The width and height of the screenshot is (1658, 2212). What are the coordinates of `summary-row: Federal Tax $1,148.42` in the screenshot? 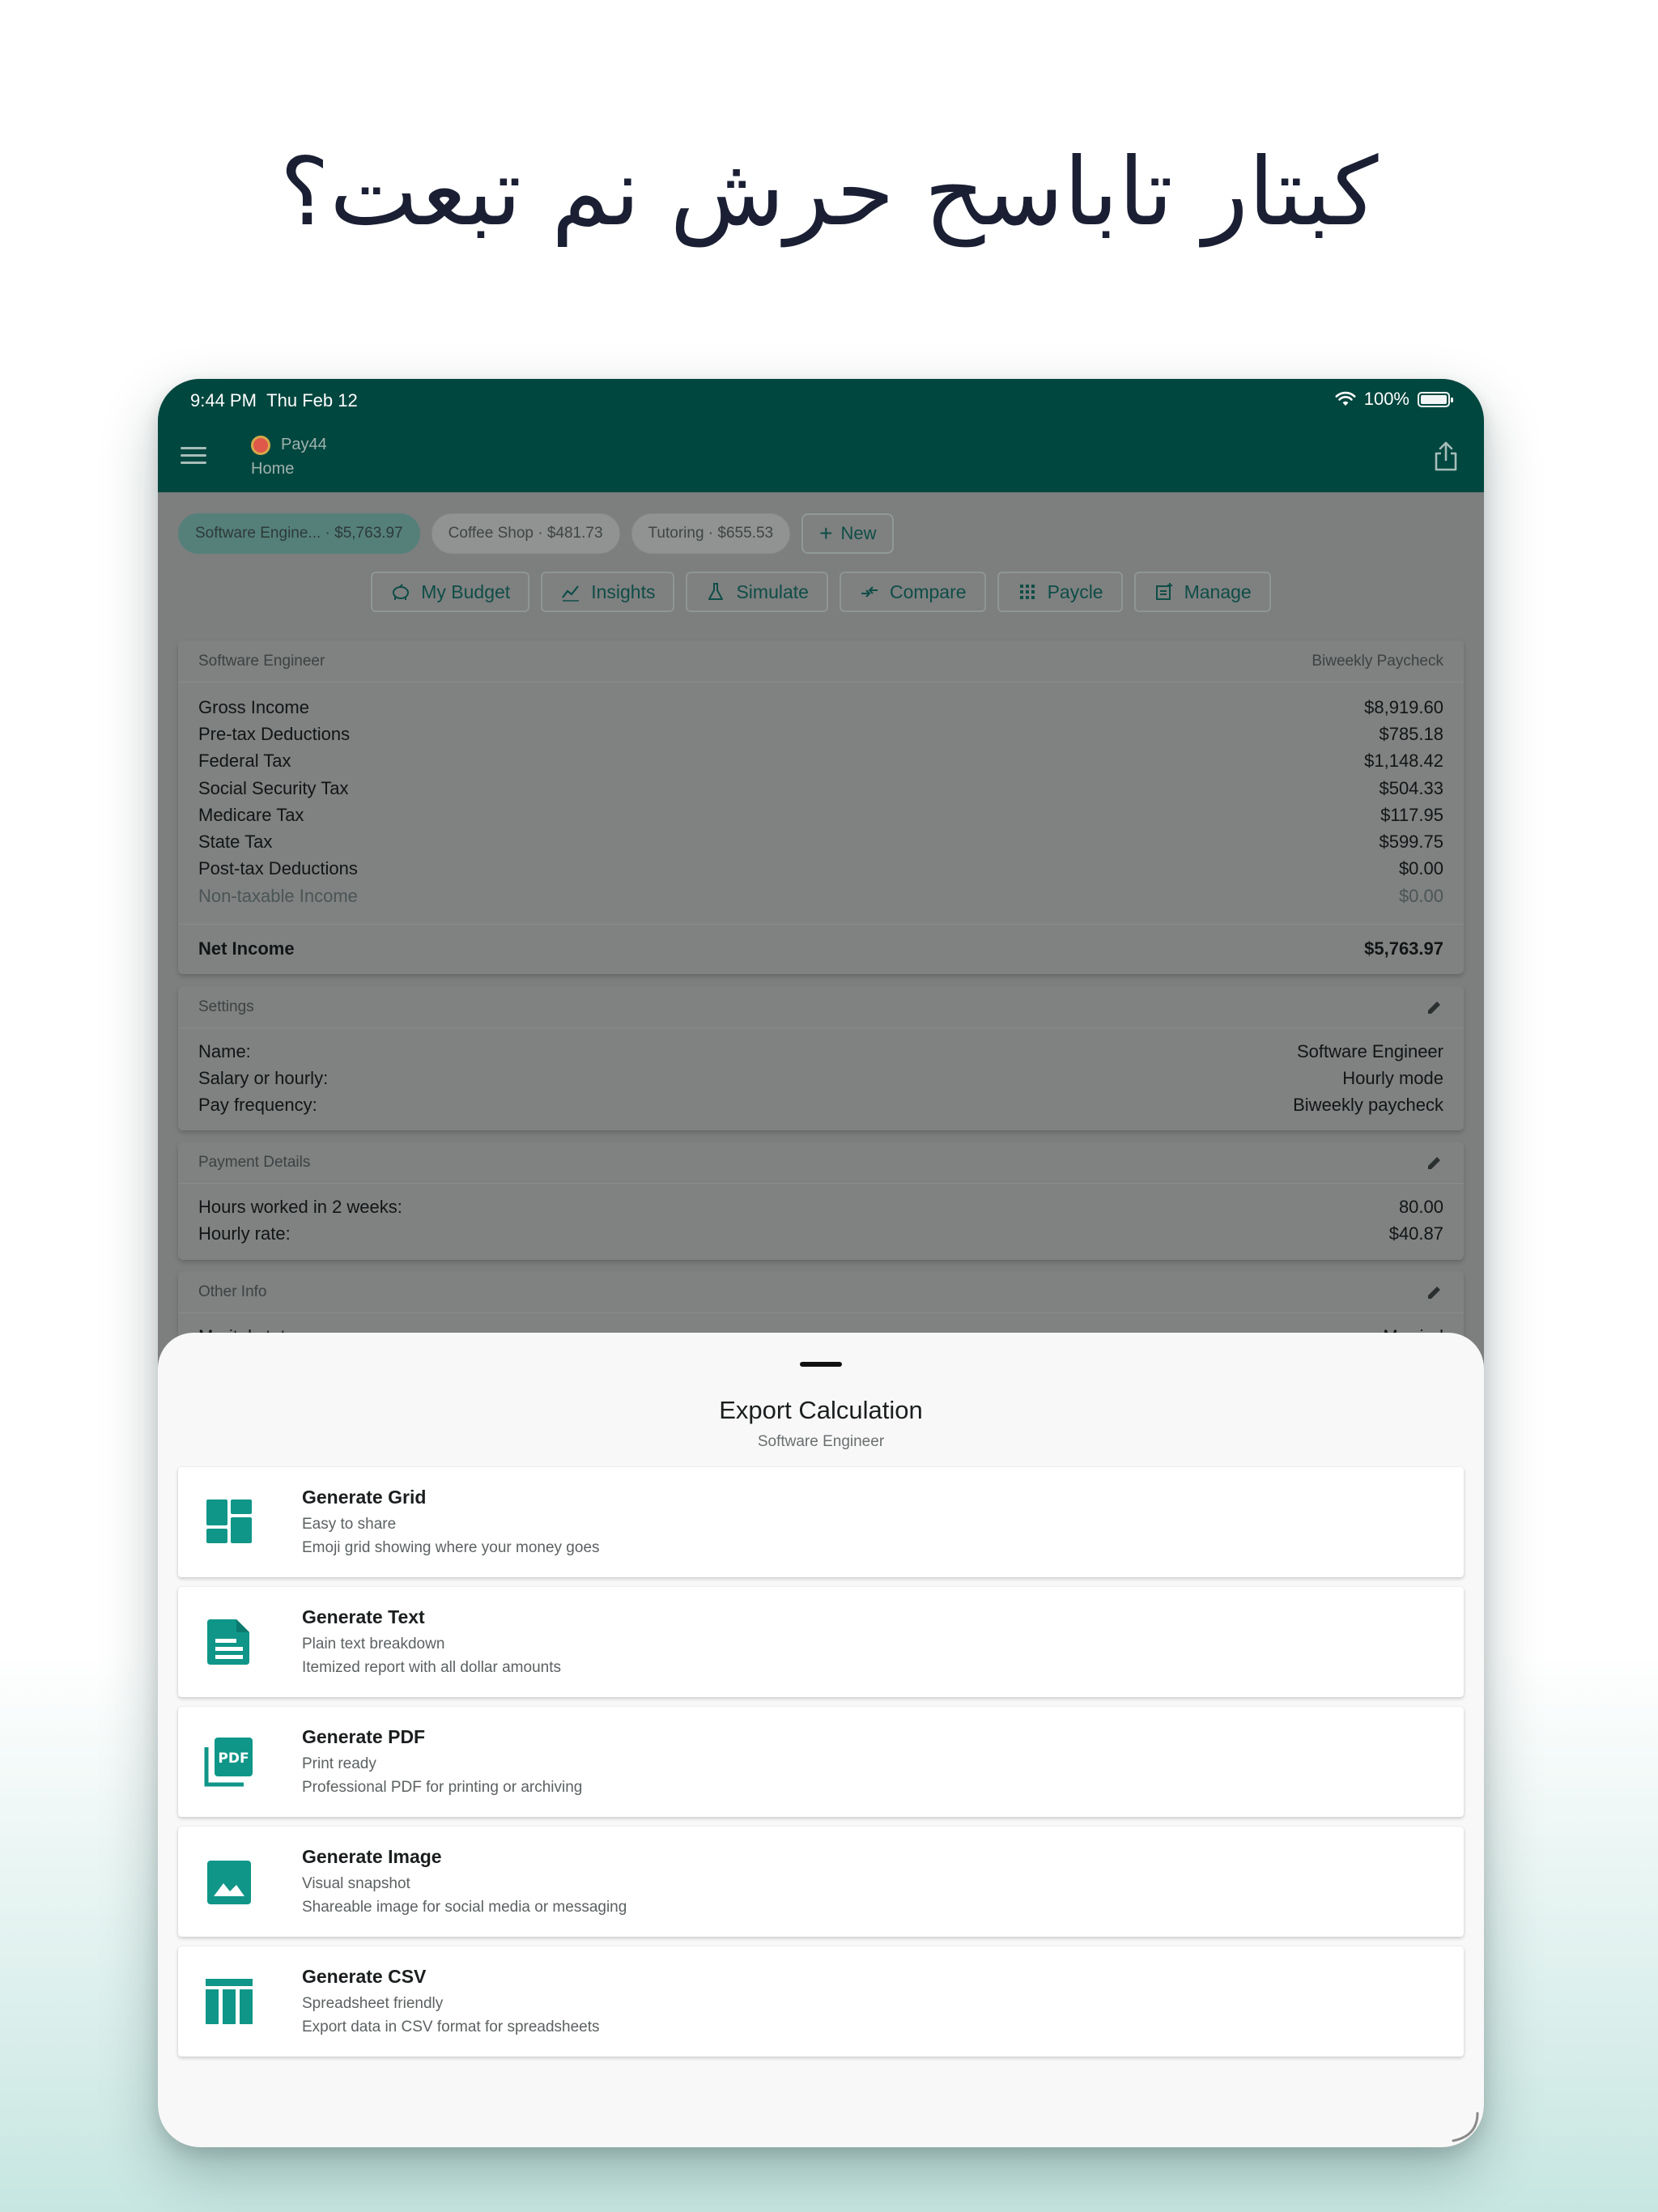 It's located at (820, 762).